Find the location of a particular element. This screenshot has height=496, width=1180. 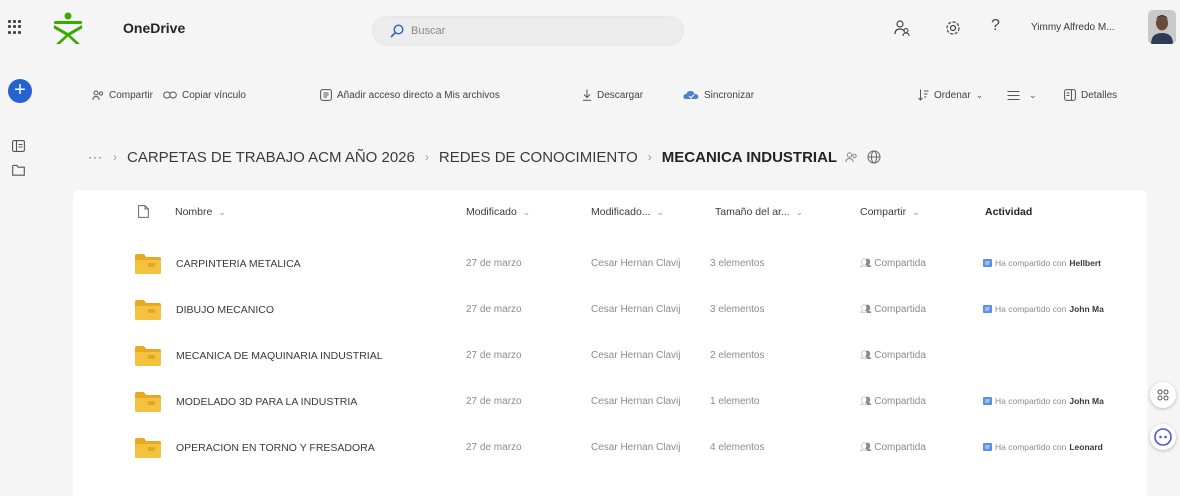

folder-nav-icon is located at coordinates (18, 170).